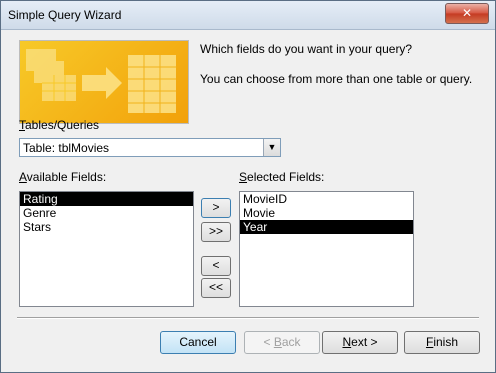 The width and height of the screenshot is (496, 373). Describe the element at coordinates (106, 249) in the screenshot. I see `available-fields-list: Rating Genre Stars` at that location.